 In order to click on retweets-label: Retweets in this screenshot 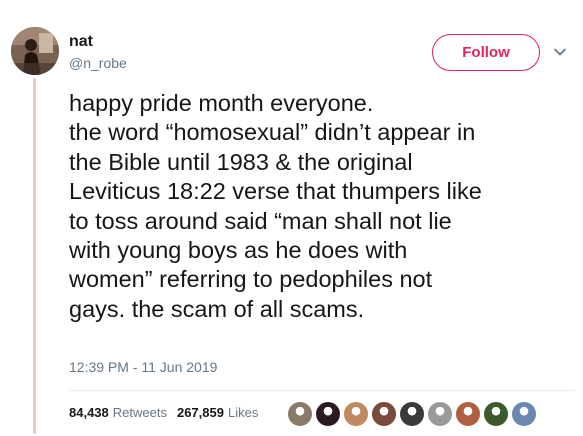, I will do `click(139, 412)`.